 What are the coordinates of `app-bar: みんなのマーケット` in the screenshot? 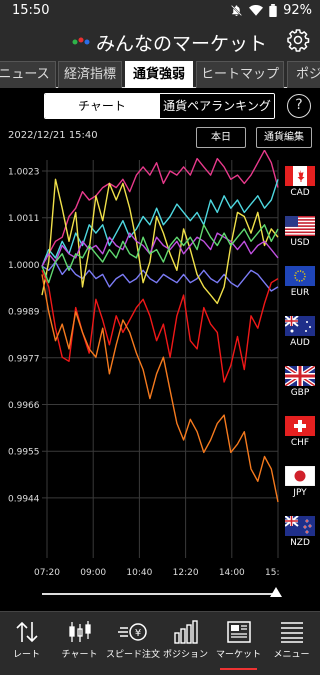 It's located at (160, 41).